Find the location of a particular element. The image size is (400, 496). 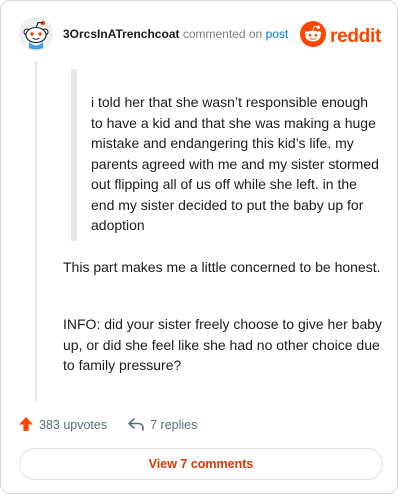

reply-button: 7 replies is located at coordinates (162, 425).